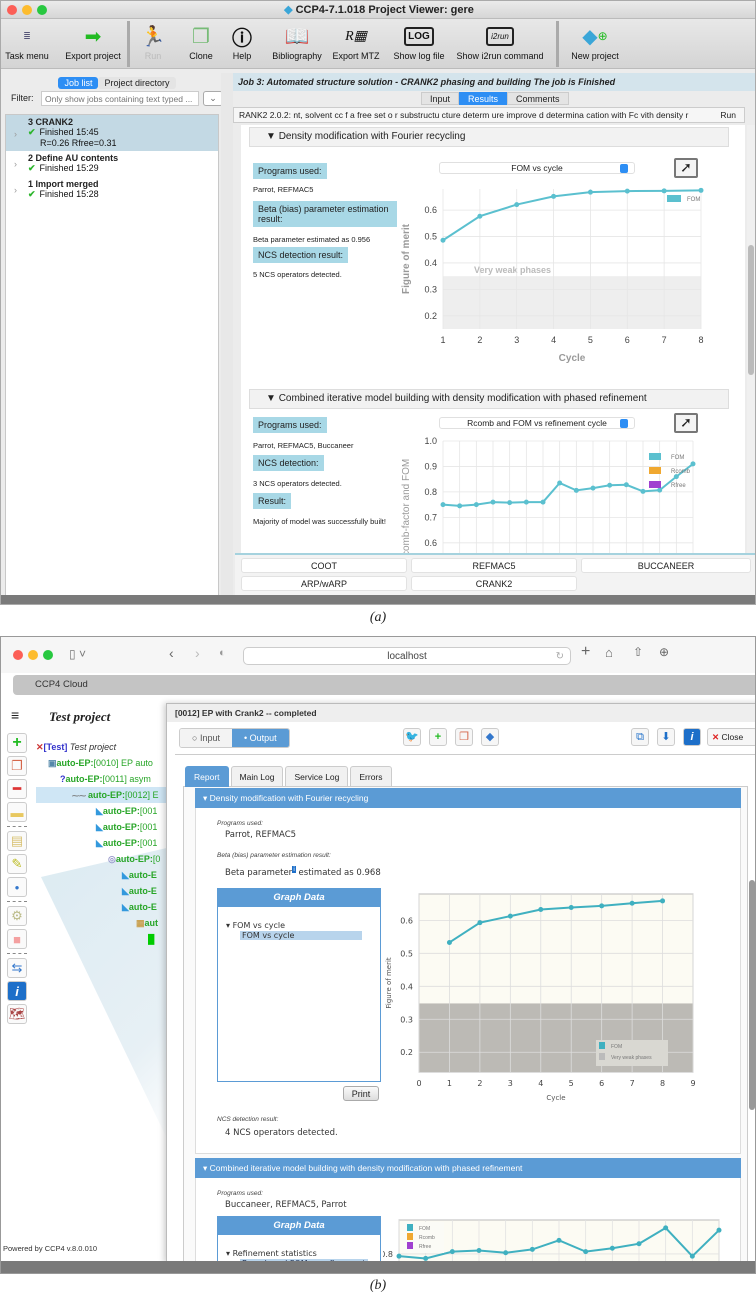  What do you see at coordinates (101, 923) in the screenshot?
I see `tree-node: ▦aut` at bounding box center [101, 923].